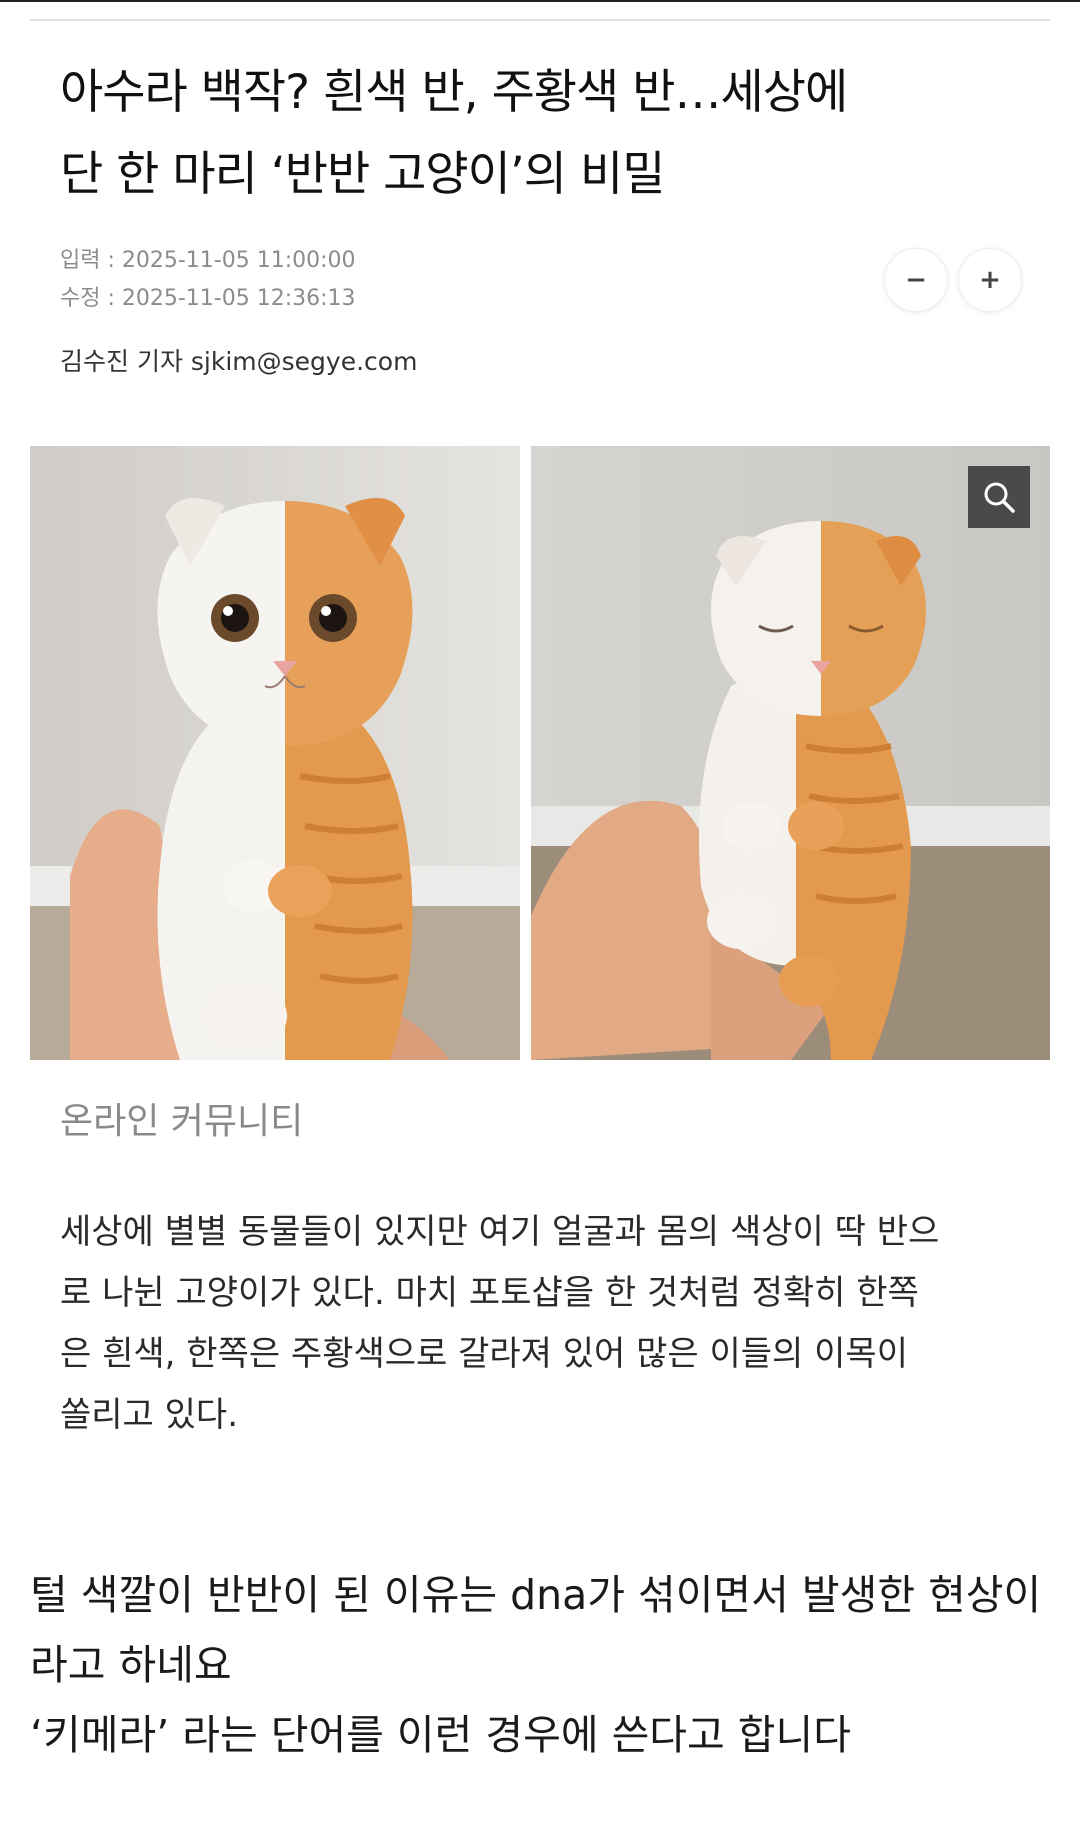 Image resolution: width=1080 pixels, height=1824 pixels. I want to click on body-line: 로 나뉜 고양이가 있다. 마치 포토샵을 한 것처럼 정확히 한쪽, so click(489, 1293).